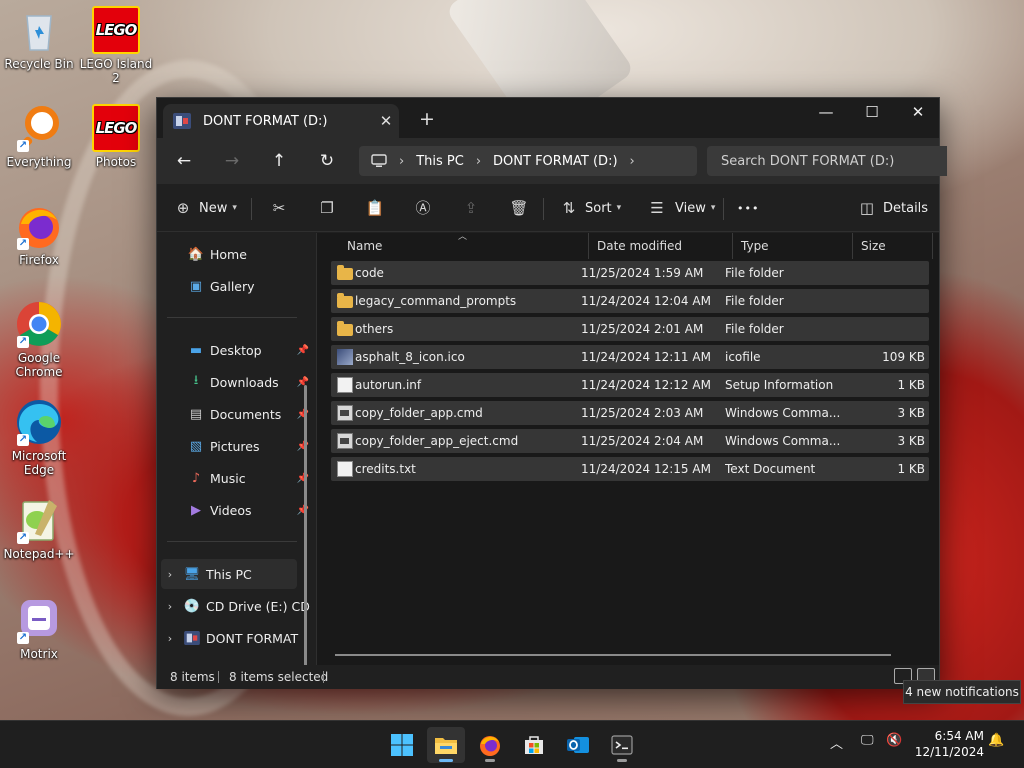  What do you see at coordinates (410, 357) in the screenshot?
I see `file-name: asphalt_8_icon.ico` at bounding box center [410, 357].